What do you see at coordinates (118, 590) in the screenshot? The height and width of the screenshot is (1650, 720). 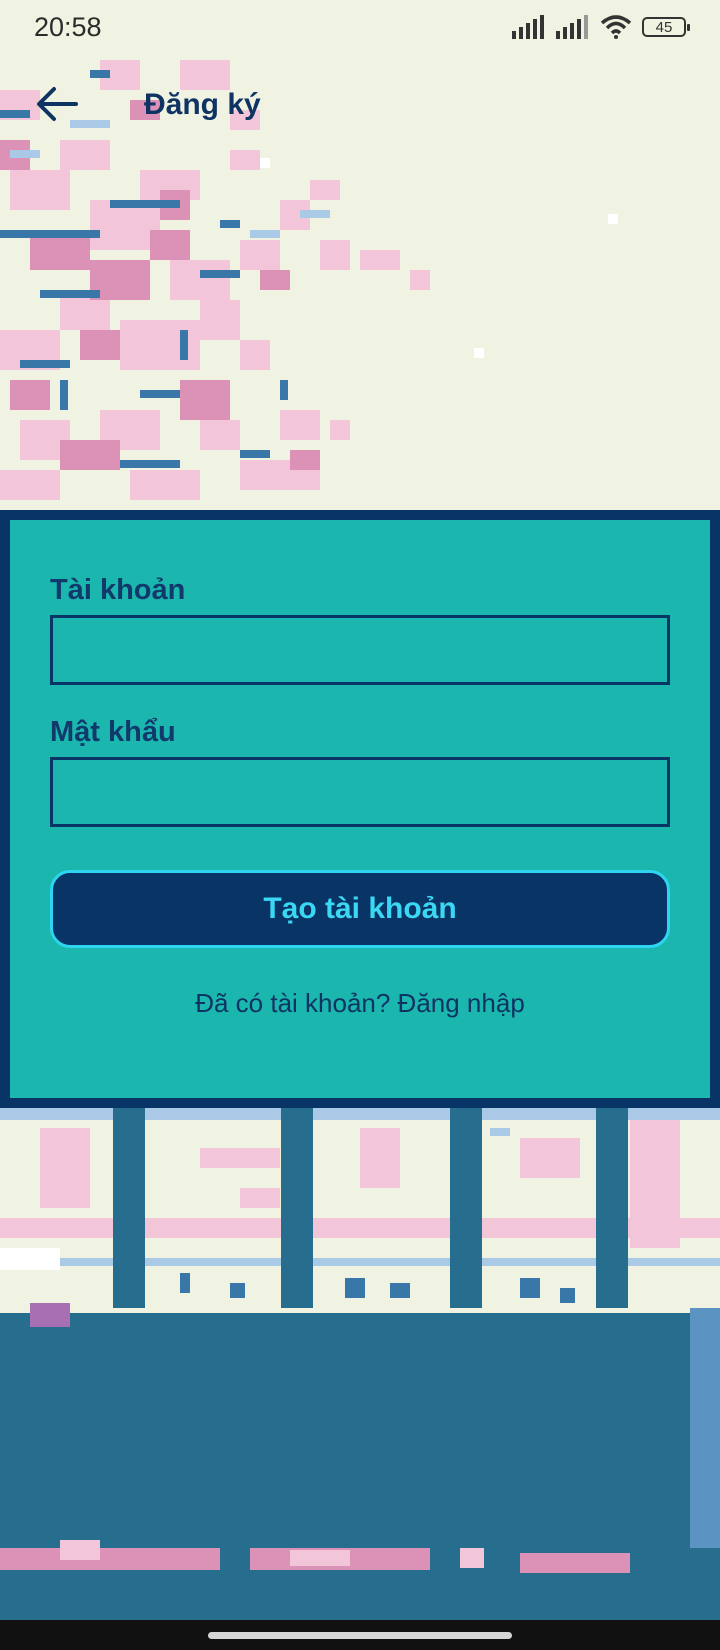 I see `username-label: Tài khoản` at bounding box center [118, 590].